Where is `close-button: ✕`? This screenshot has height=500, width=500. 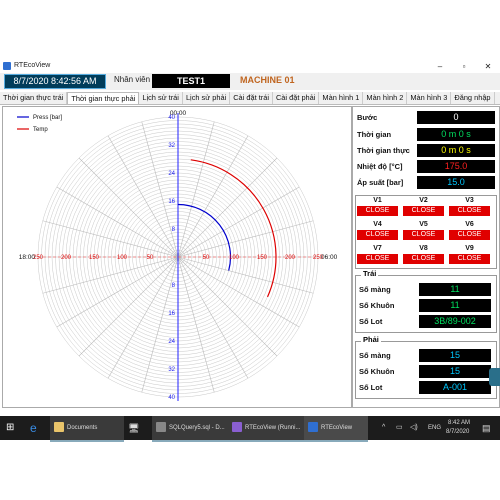 close-button: ✕ is located at coordinates (488, 66).